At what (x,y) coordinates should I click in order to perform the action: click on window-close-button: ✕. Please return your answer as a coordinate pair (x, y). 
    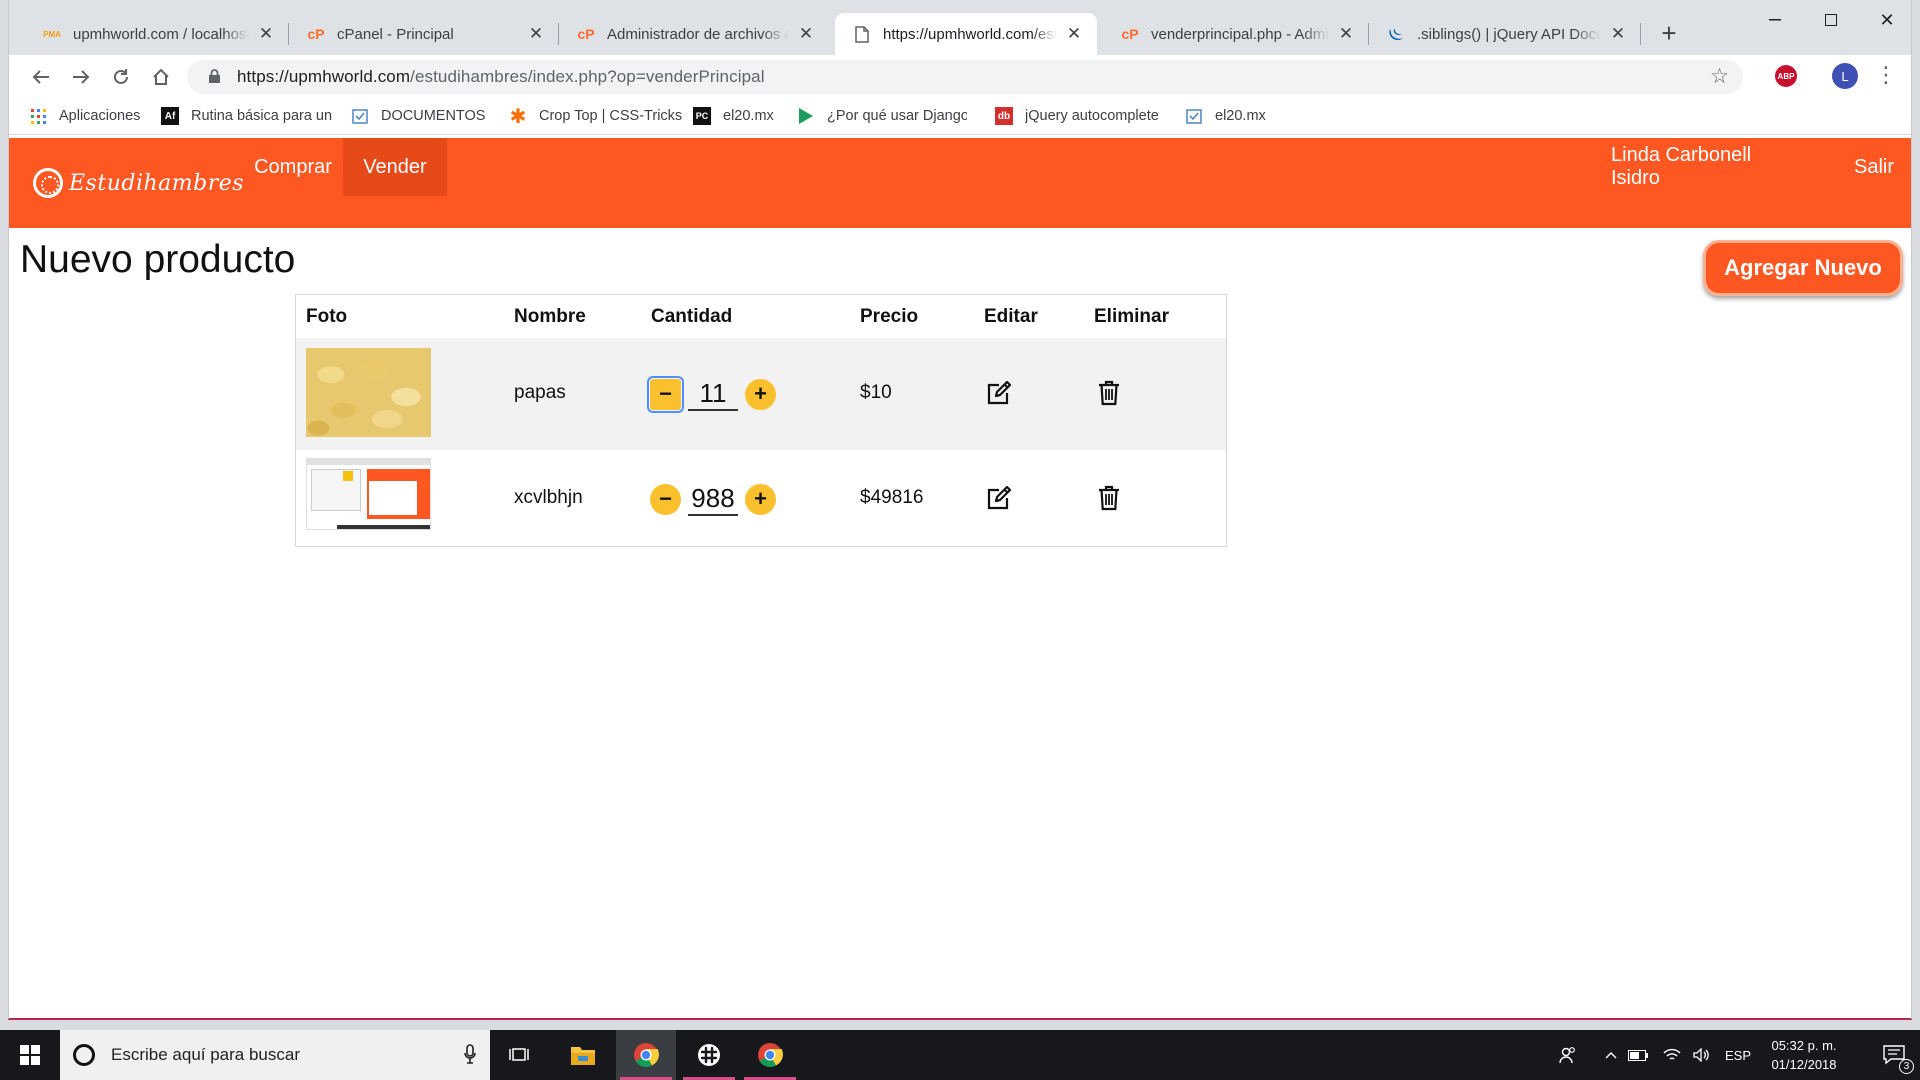
    Looking at the image, I should click on (1887, 20).